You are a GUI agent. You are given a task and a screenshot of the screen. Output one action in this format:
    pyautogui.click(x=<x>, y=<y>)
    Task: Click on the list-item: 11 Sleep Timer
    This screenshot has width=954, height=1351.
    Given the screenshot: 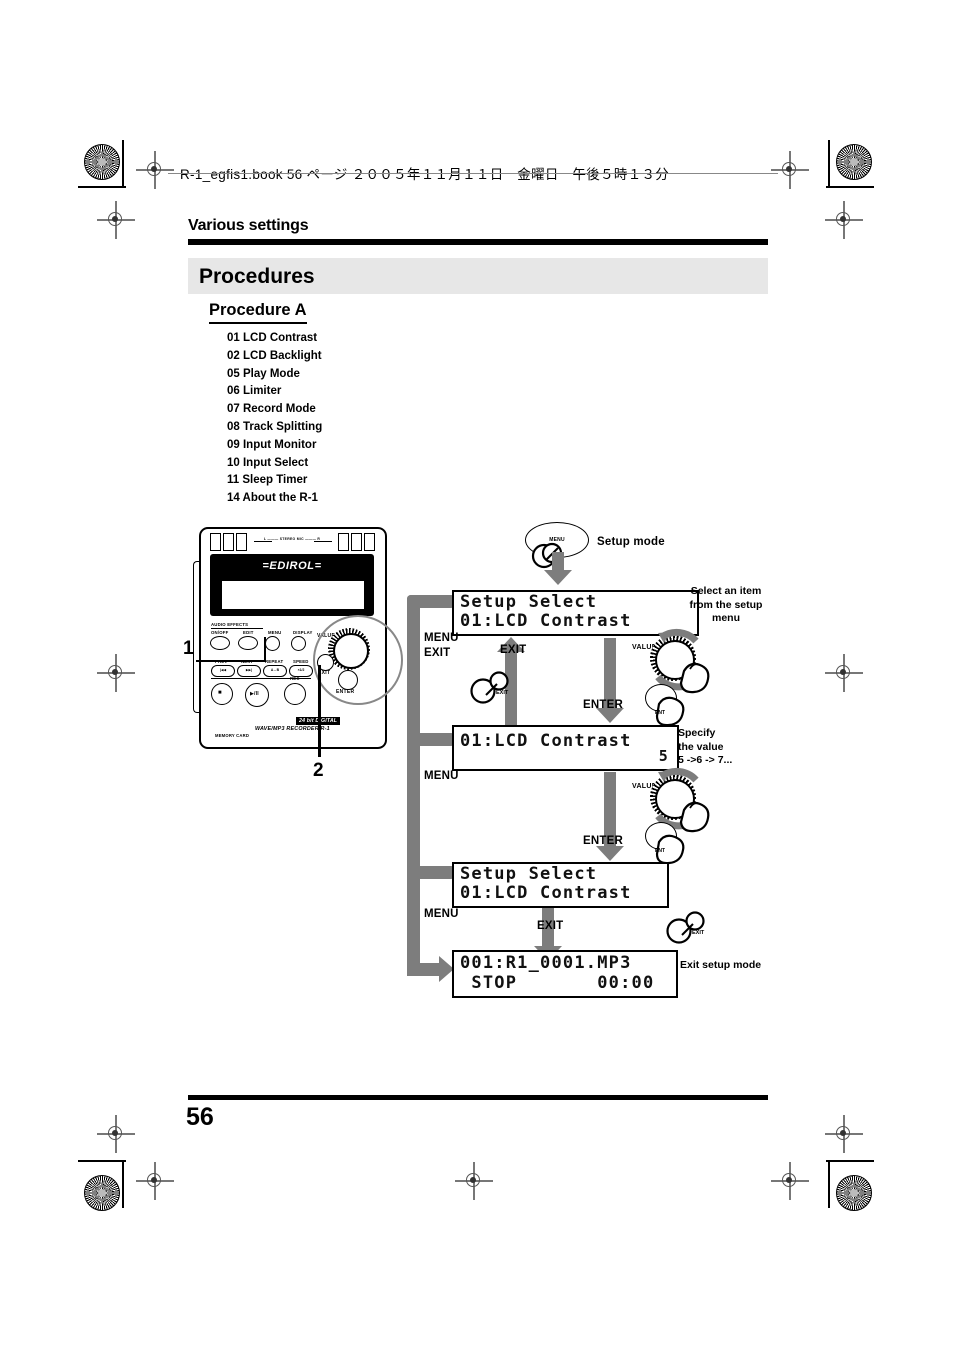 What is the action you would take?
    pyautogui.click(x=267, y=480)
    